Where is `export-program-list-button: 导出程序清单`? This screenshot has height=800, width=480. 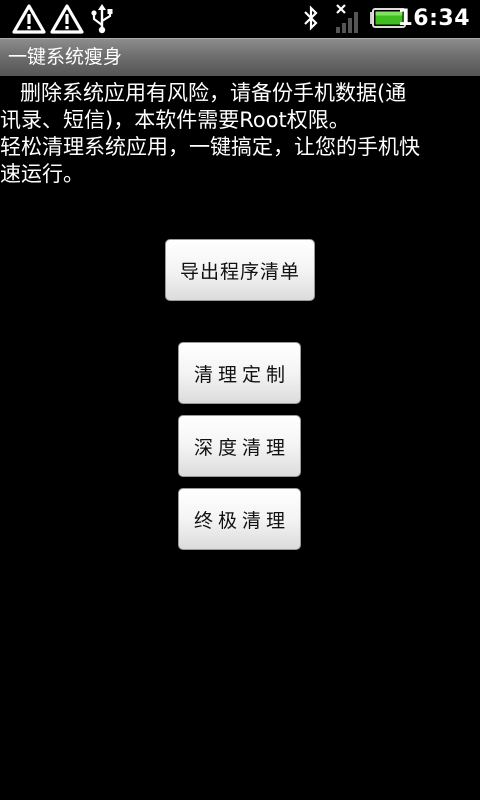
export-program-list-button: 导出程序清单 is located at coordinates (240, 270).